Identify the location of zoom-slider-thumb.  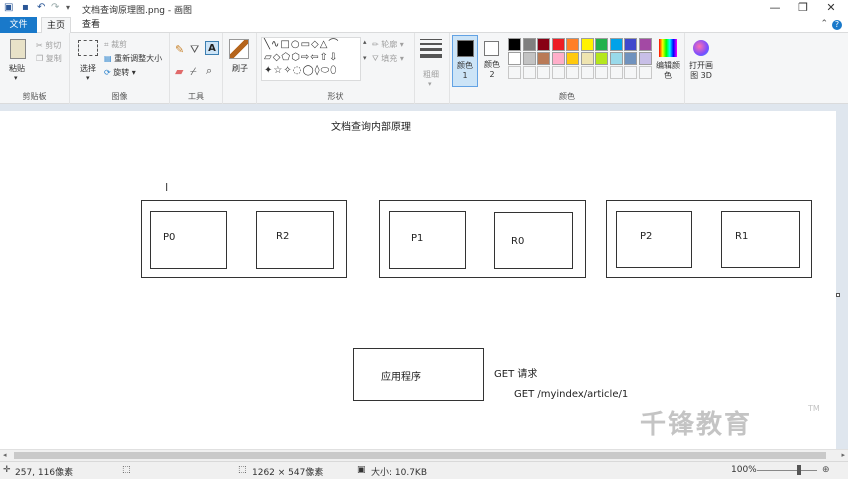
(799, 470).